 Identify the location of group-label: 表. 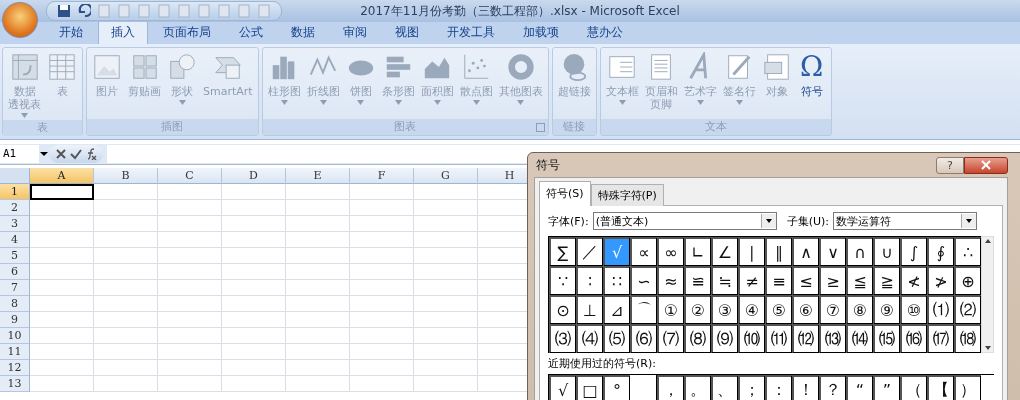
(42, 128).